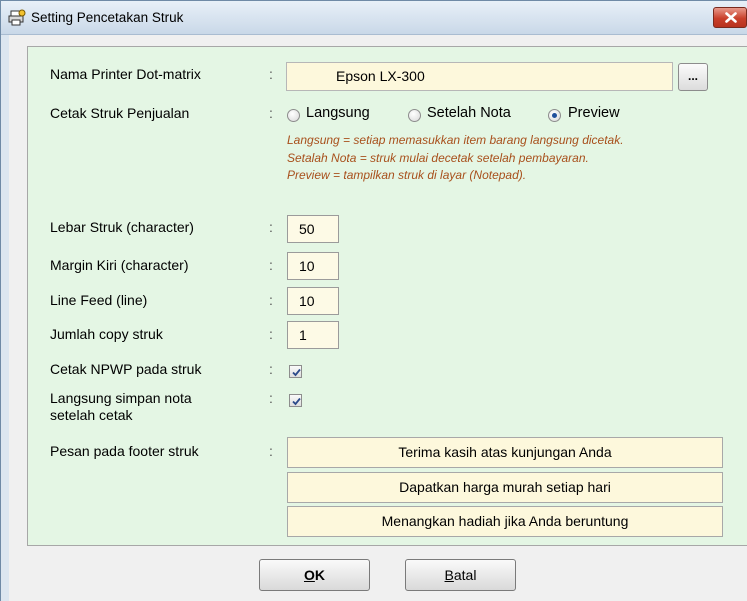  I want to click on print-npwp-label: Cetak NPWP pada struk, so click(126, 369).